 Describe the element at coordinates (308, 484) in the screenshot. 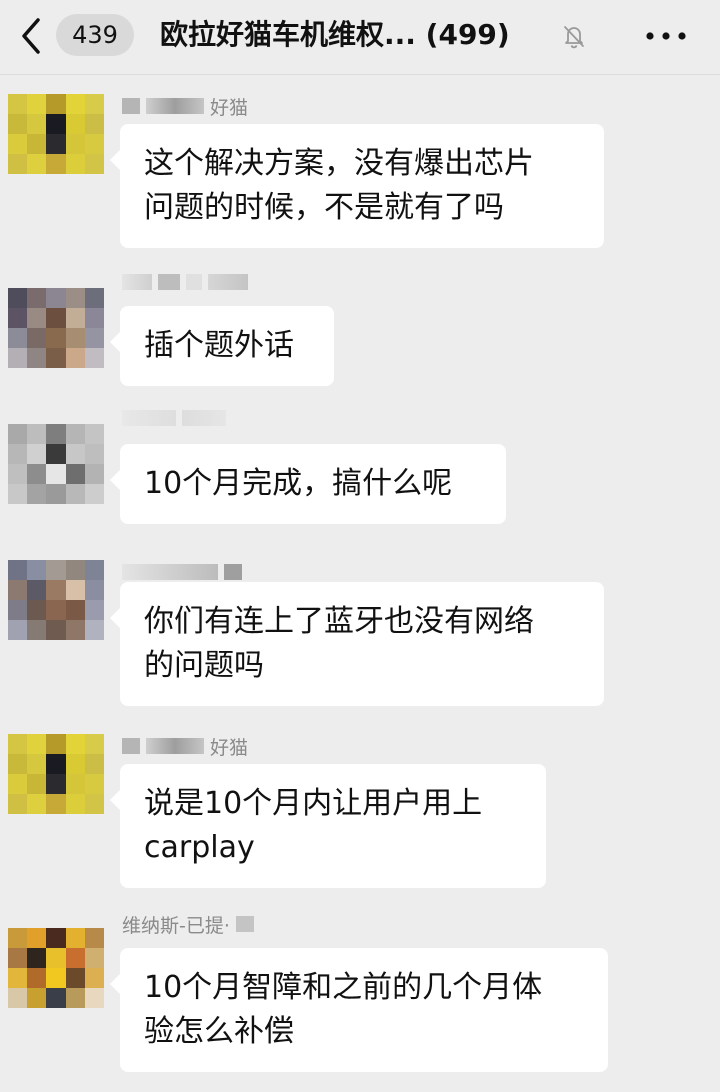

I see `message-bubble: 10个月完成，搞什么呢` at that location.